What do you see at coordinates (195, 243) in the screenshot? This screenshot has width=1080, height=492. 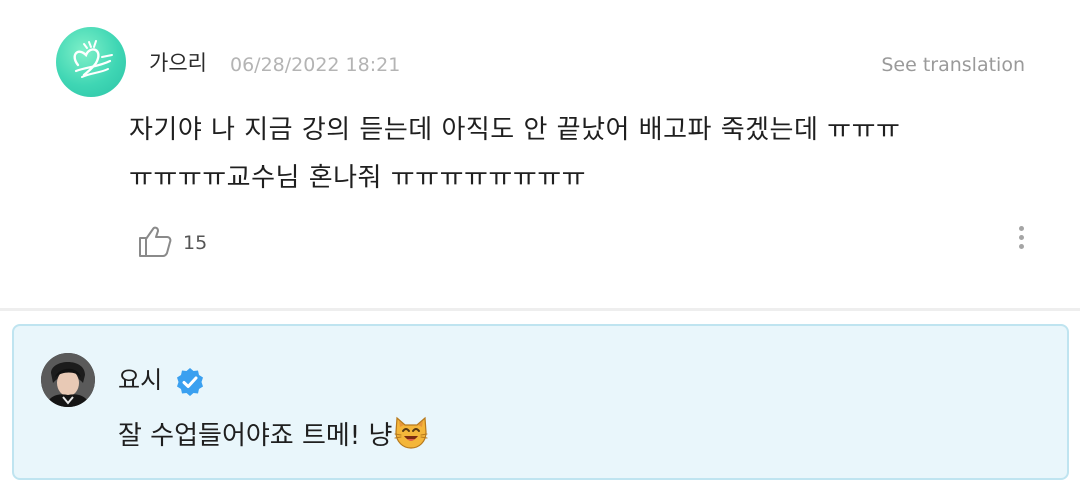 I see `like-count: 15` at bounding box center [195, 243].